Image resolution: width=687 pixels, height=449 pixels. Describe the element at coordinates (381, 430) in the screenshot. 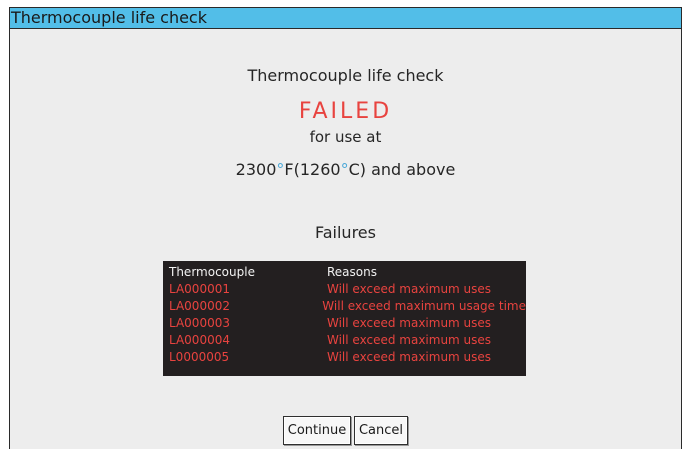

I see `cancel-button: Cancel` at that location.